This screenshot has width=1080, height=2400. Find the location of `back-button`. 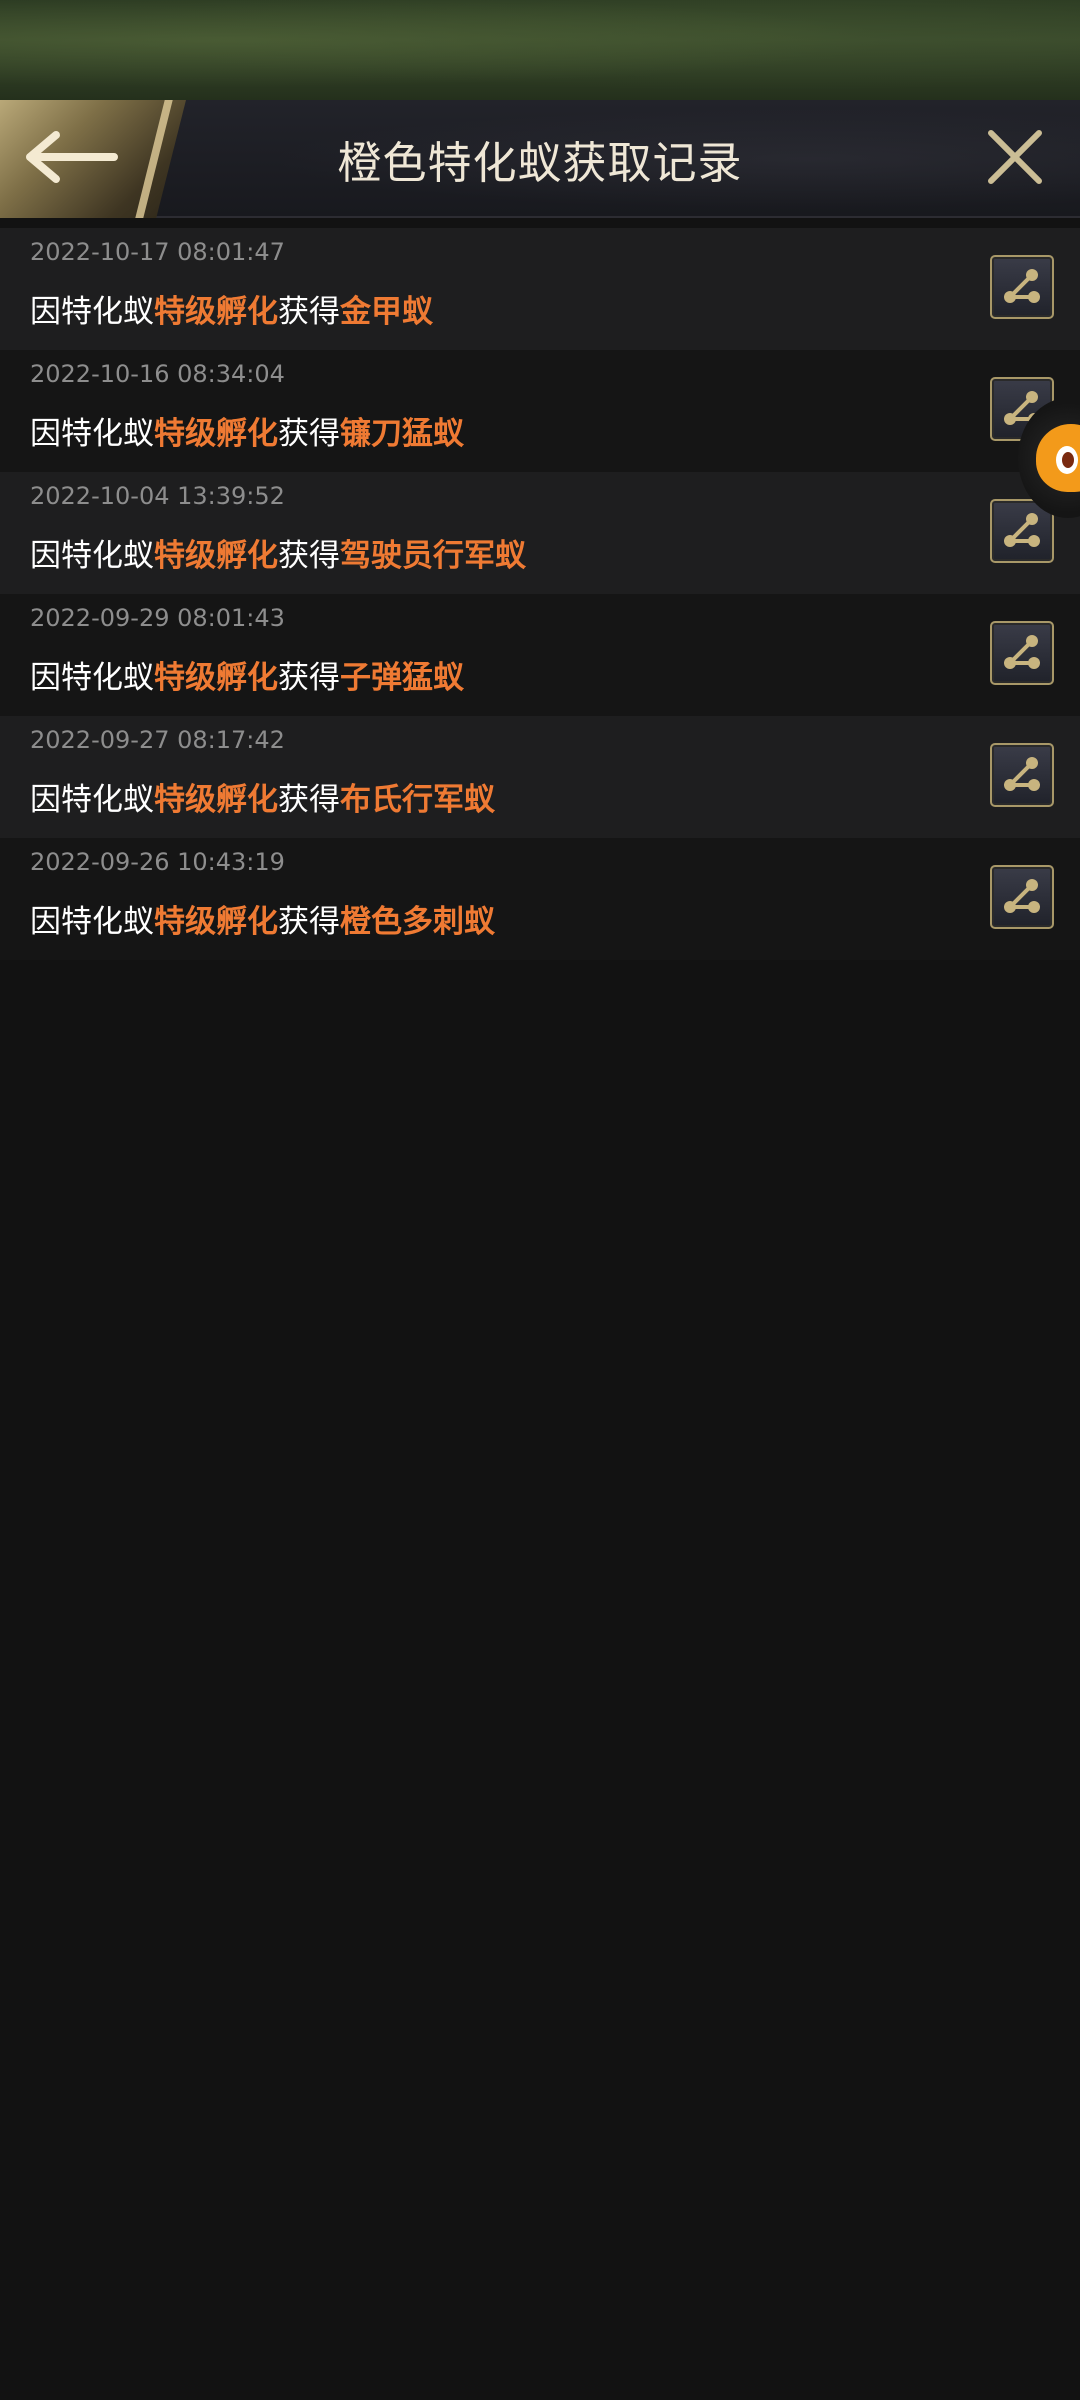

back-button is located at coordinates (93, 159).